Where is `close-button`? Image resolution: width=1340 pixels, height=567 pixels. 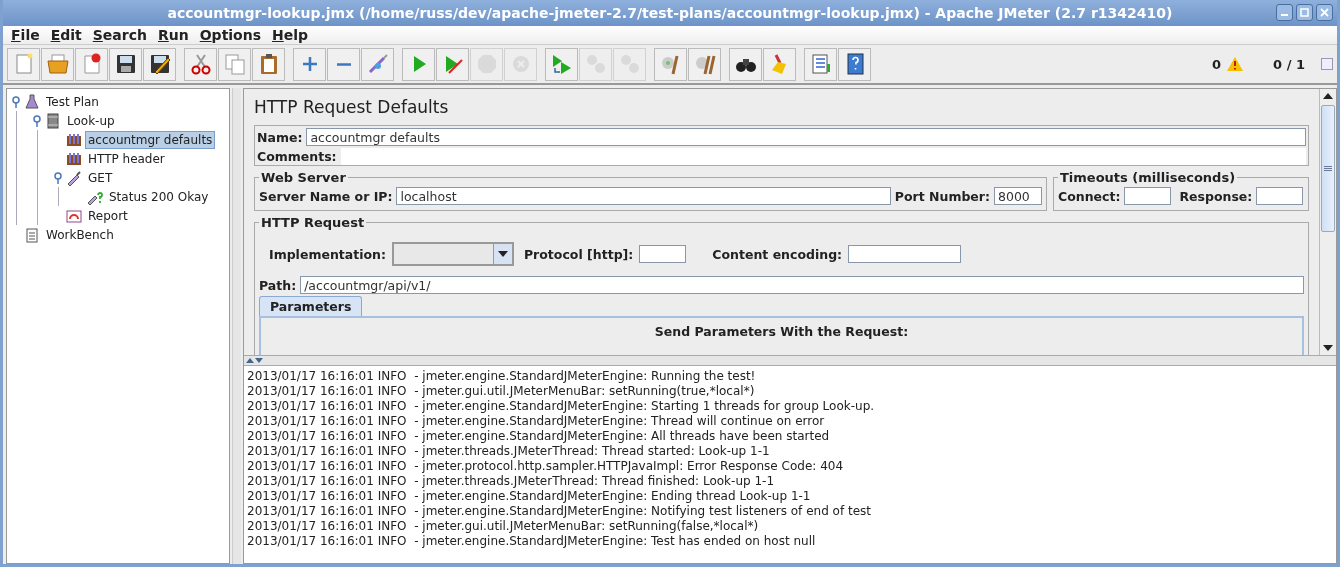 close-button is located at coordinates (1324, 12).